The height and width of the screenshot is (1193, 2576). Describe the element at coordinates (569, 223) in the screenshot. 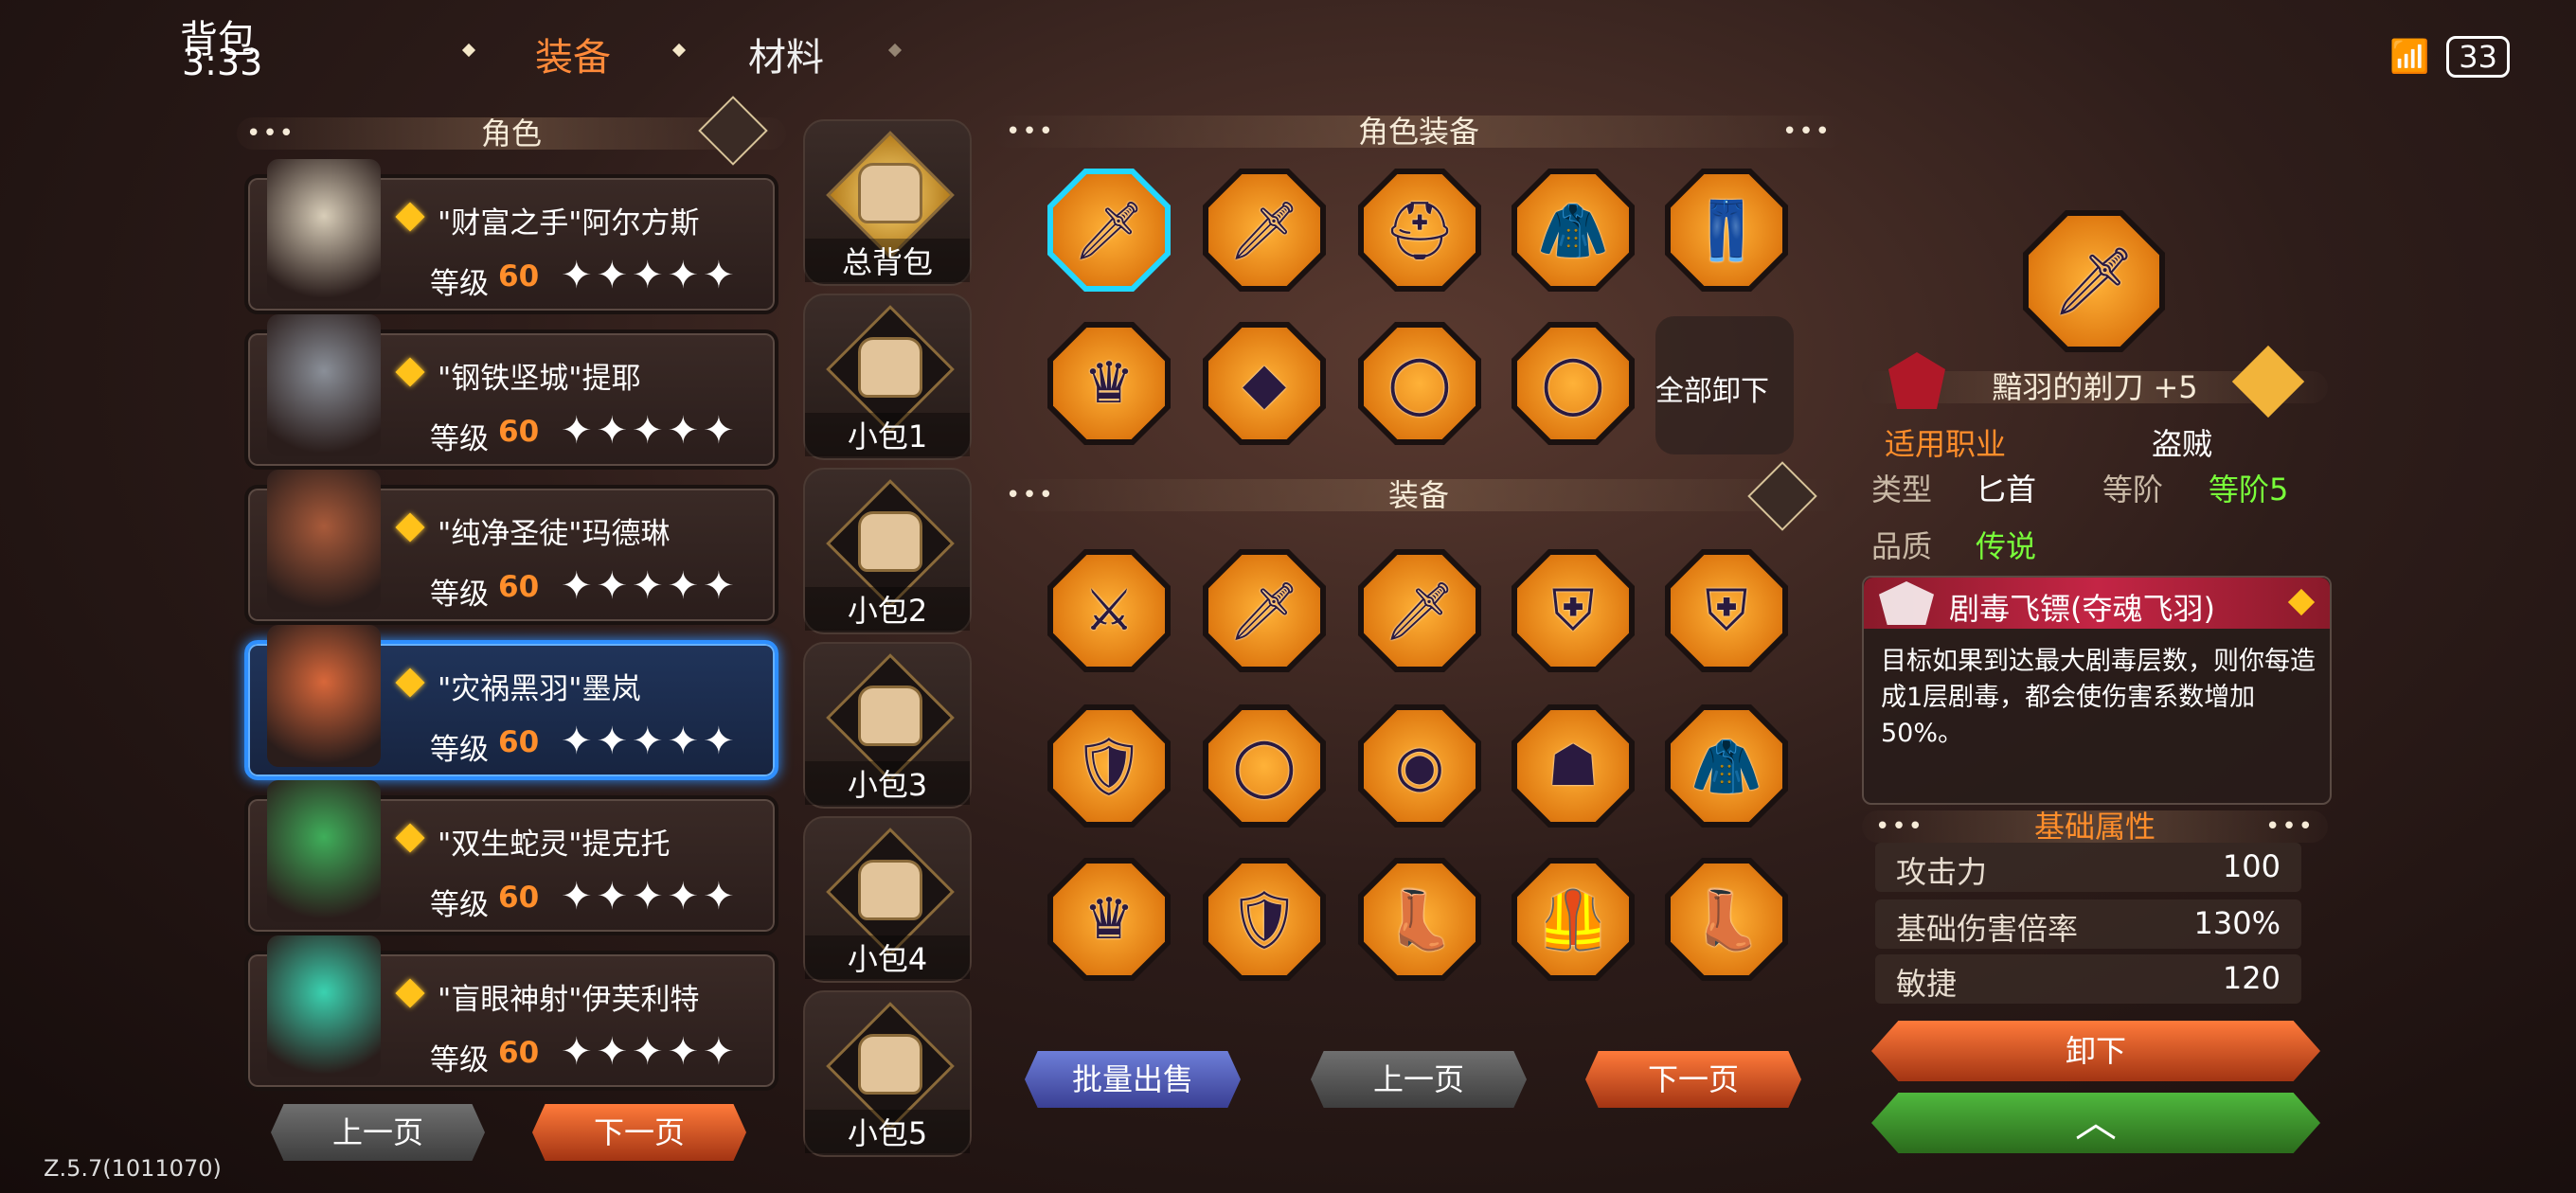

I see `character-name: "财富之手"阿尔方斯` at that location.